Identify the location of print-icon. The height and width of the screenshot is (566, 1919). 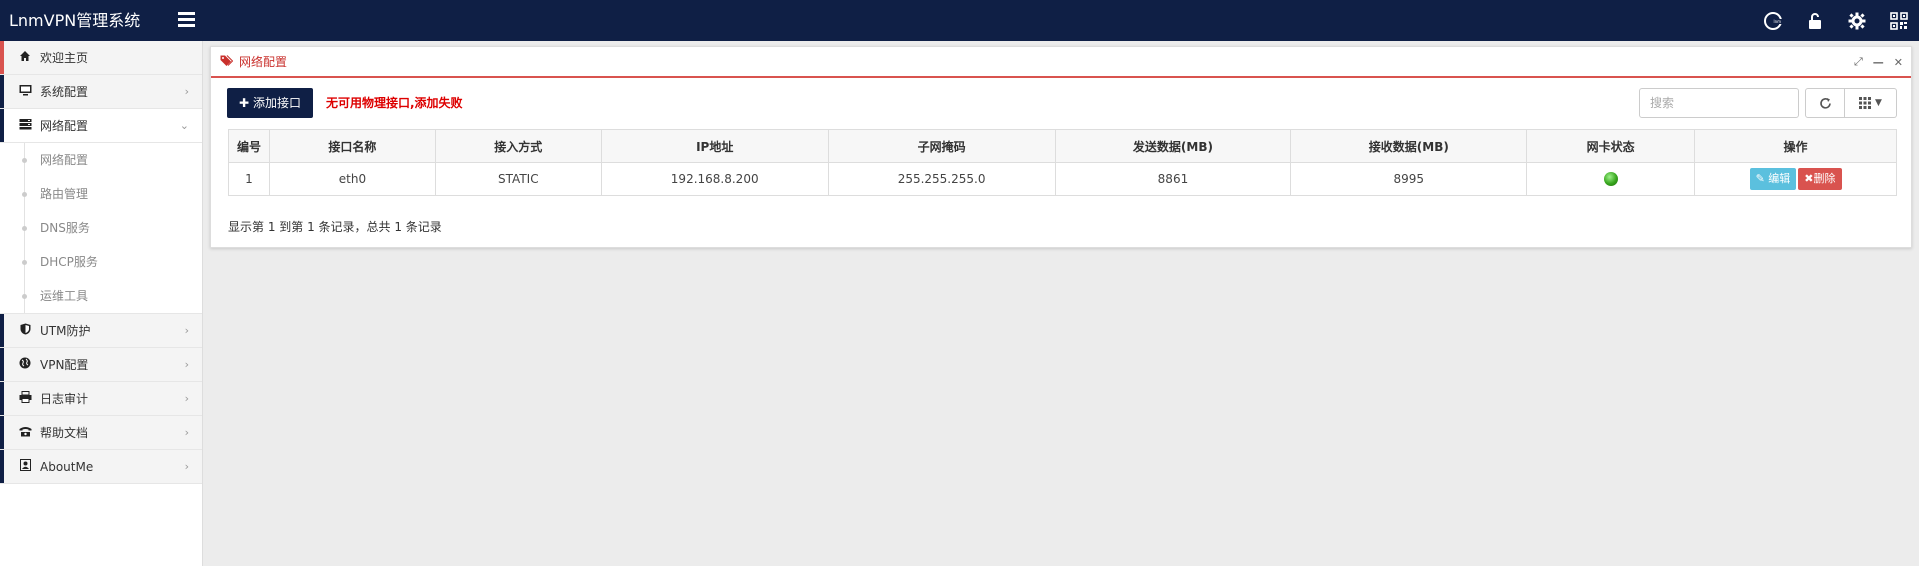
(25, 399).